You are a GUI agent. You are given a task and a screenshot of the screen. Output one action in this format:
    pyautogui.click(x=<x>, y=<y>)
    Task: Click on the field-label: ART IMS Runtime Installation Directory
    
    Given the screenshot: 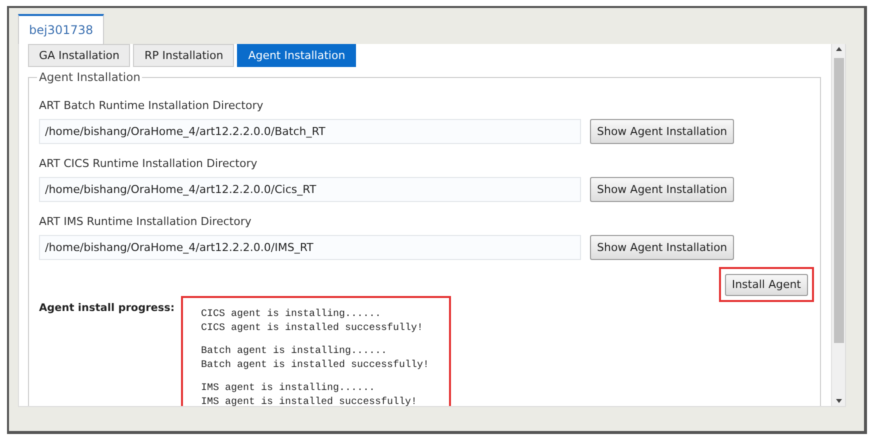 What is the action you would take?
    pyautogui.click(x=145, y=222)
    